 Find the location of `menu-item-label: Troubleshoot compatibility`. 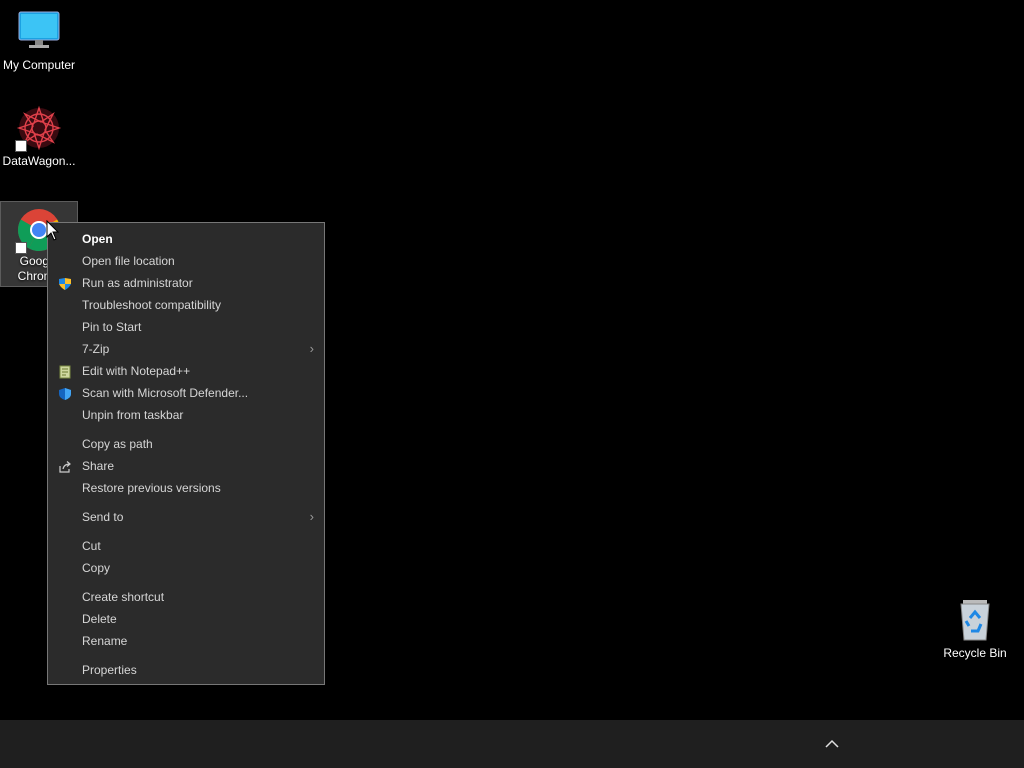

menu-item-label: Troubleshoot compatibility is located at coordinates (151, 305).